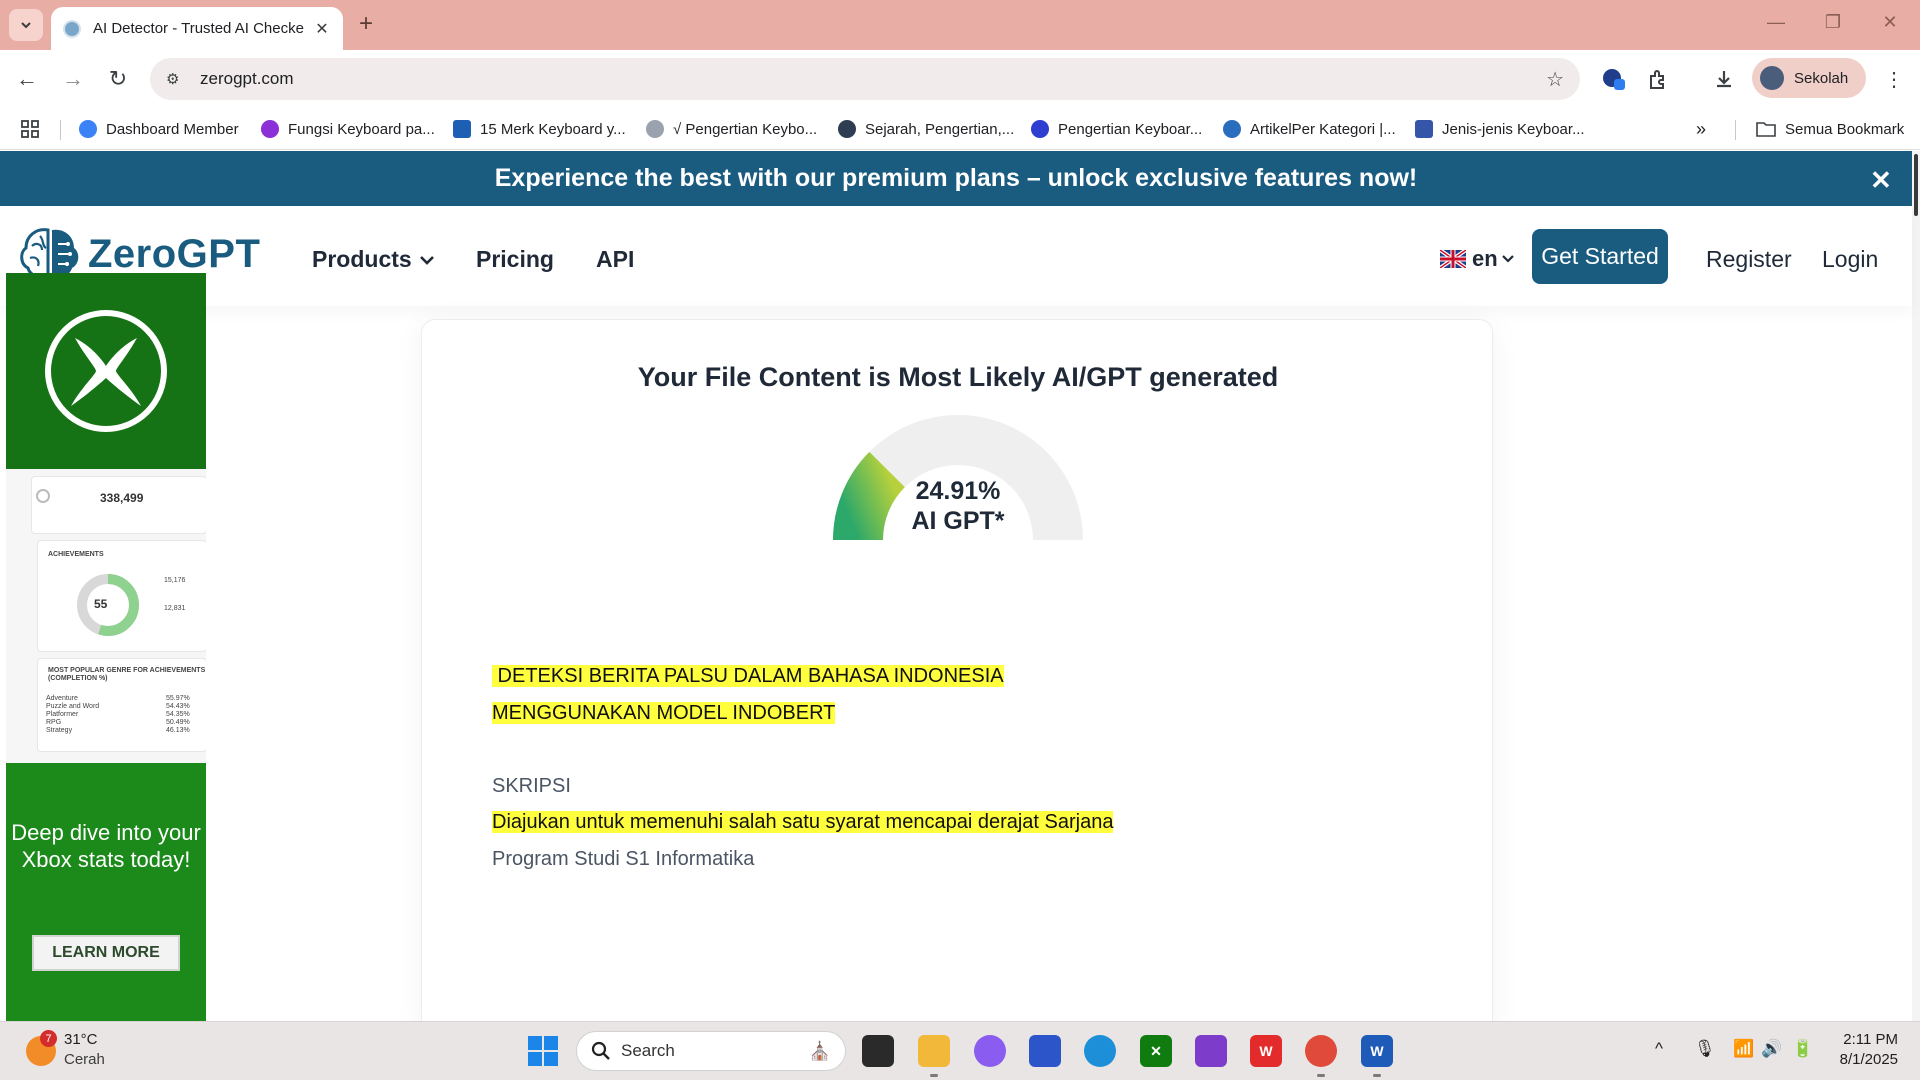 This screenshot has height=1080, width=1920. What do you see at coordinates (172, 129) in the screenshot?
I see `bookmark-label: Dashboard Member` at bounding box center [172, 129].